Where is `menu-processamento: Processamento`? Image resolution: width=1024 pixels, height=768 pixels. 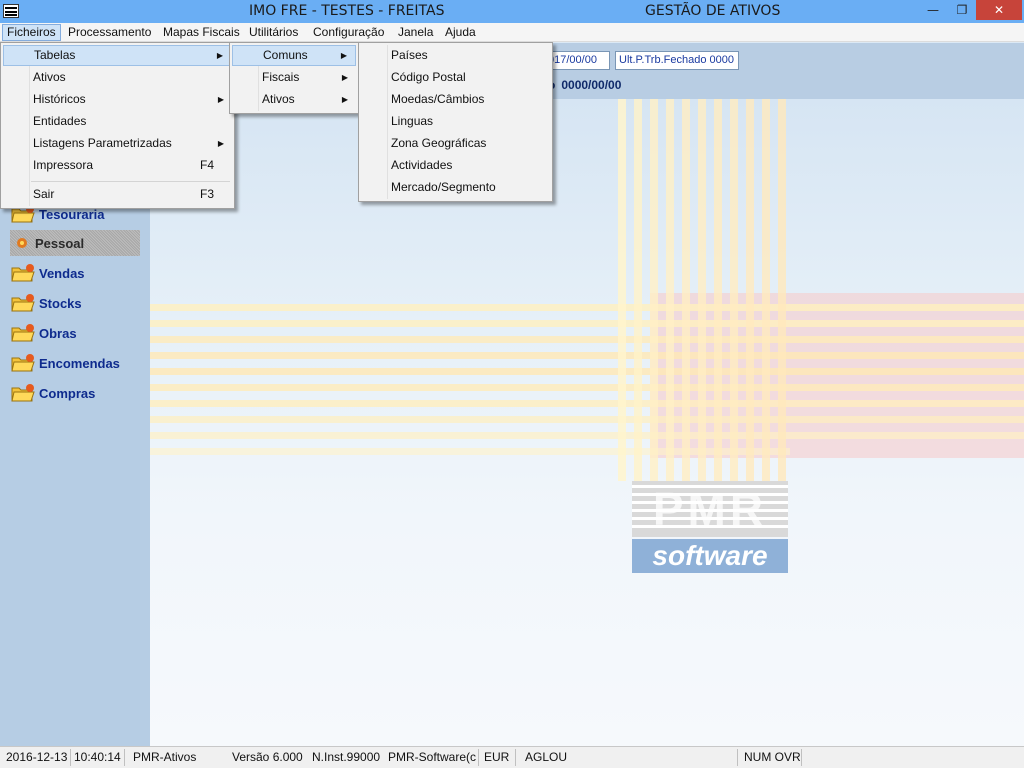 menu-processamento: Processamento is located at coordinates (109, 32).